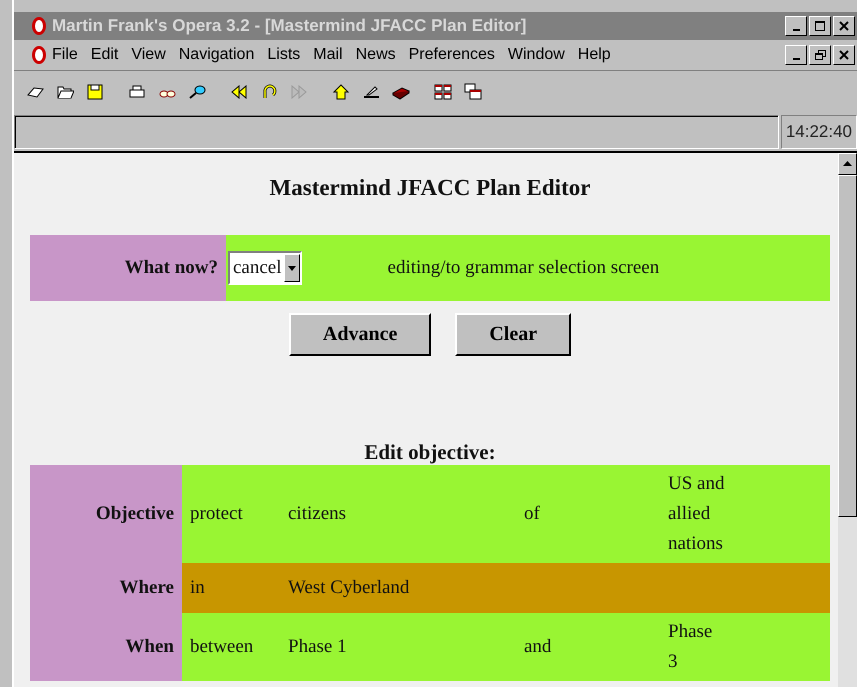 Image resolution: width=857 pixels, height=687 pixels. What do you see at coordinates (443, 92) in the screenshot?
I see `tile-windows-icon` at bounding box center [443, 92].